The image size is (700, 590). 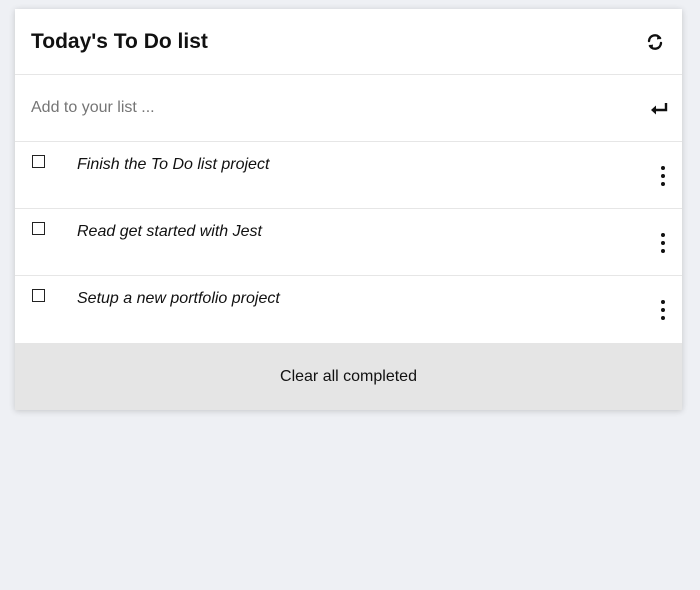 I want to click on todo-header: Today's To Do list, so click(x=348, y=42).